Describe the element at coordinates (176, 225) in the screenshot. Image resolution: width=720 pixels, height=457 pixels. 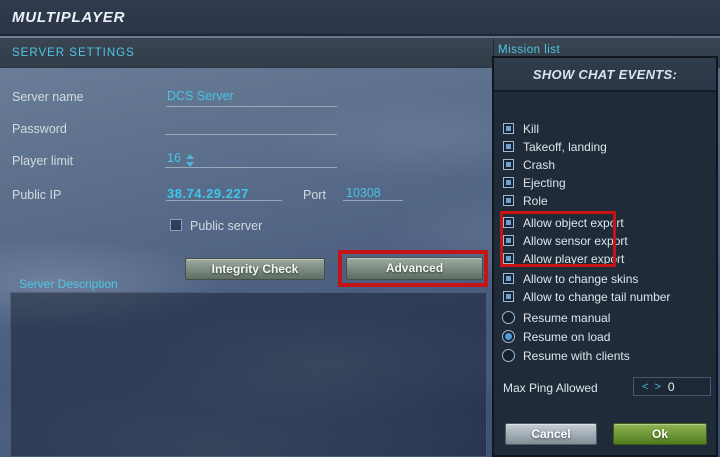
I see `public-server-checkbox` at that location.